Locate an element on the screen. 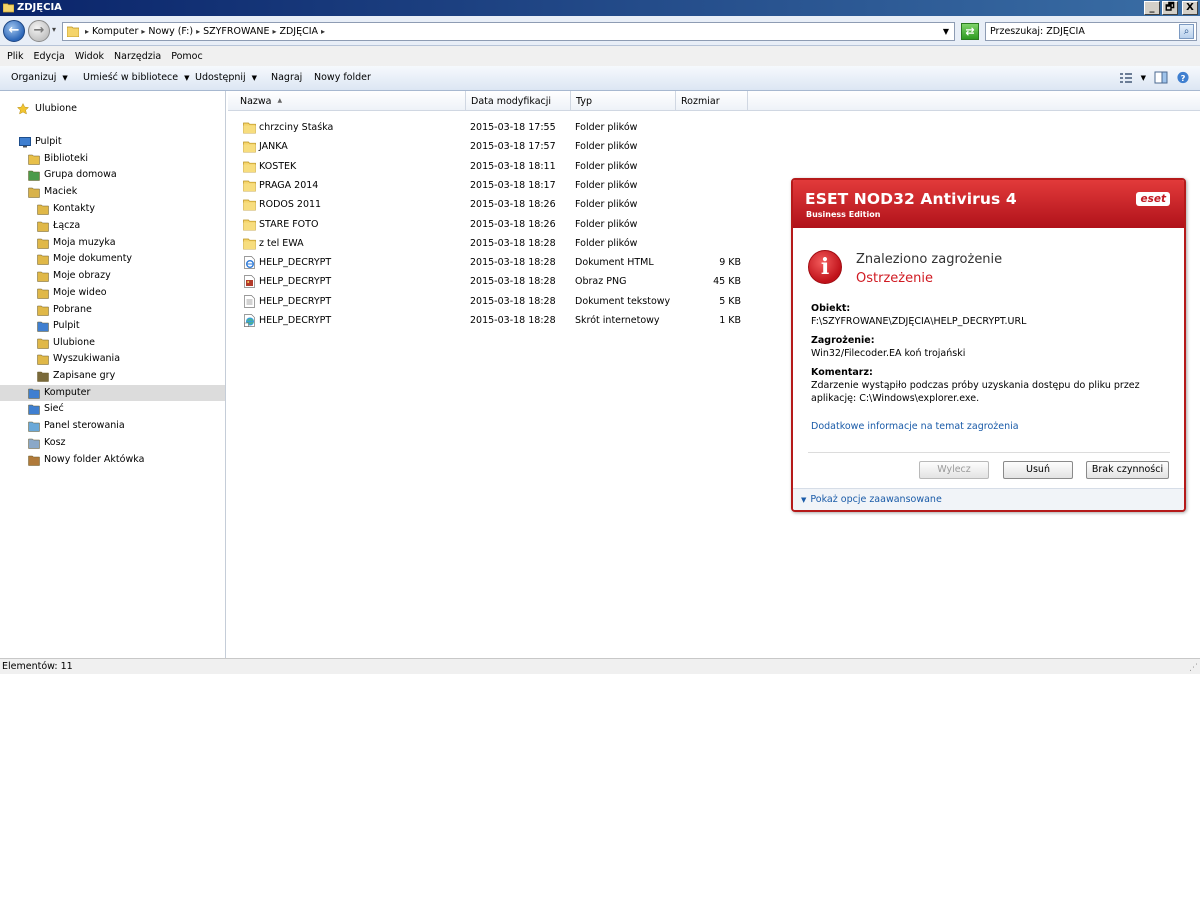 This screenshot has width=1200, height=900. view-options-icon is located at coordinates (1126, 77).